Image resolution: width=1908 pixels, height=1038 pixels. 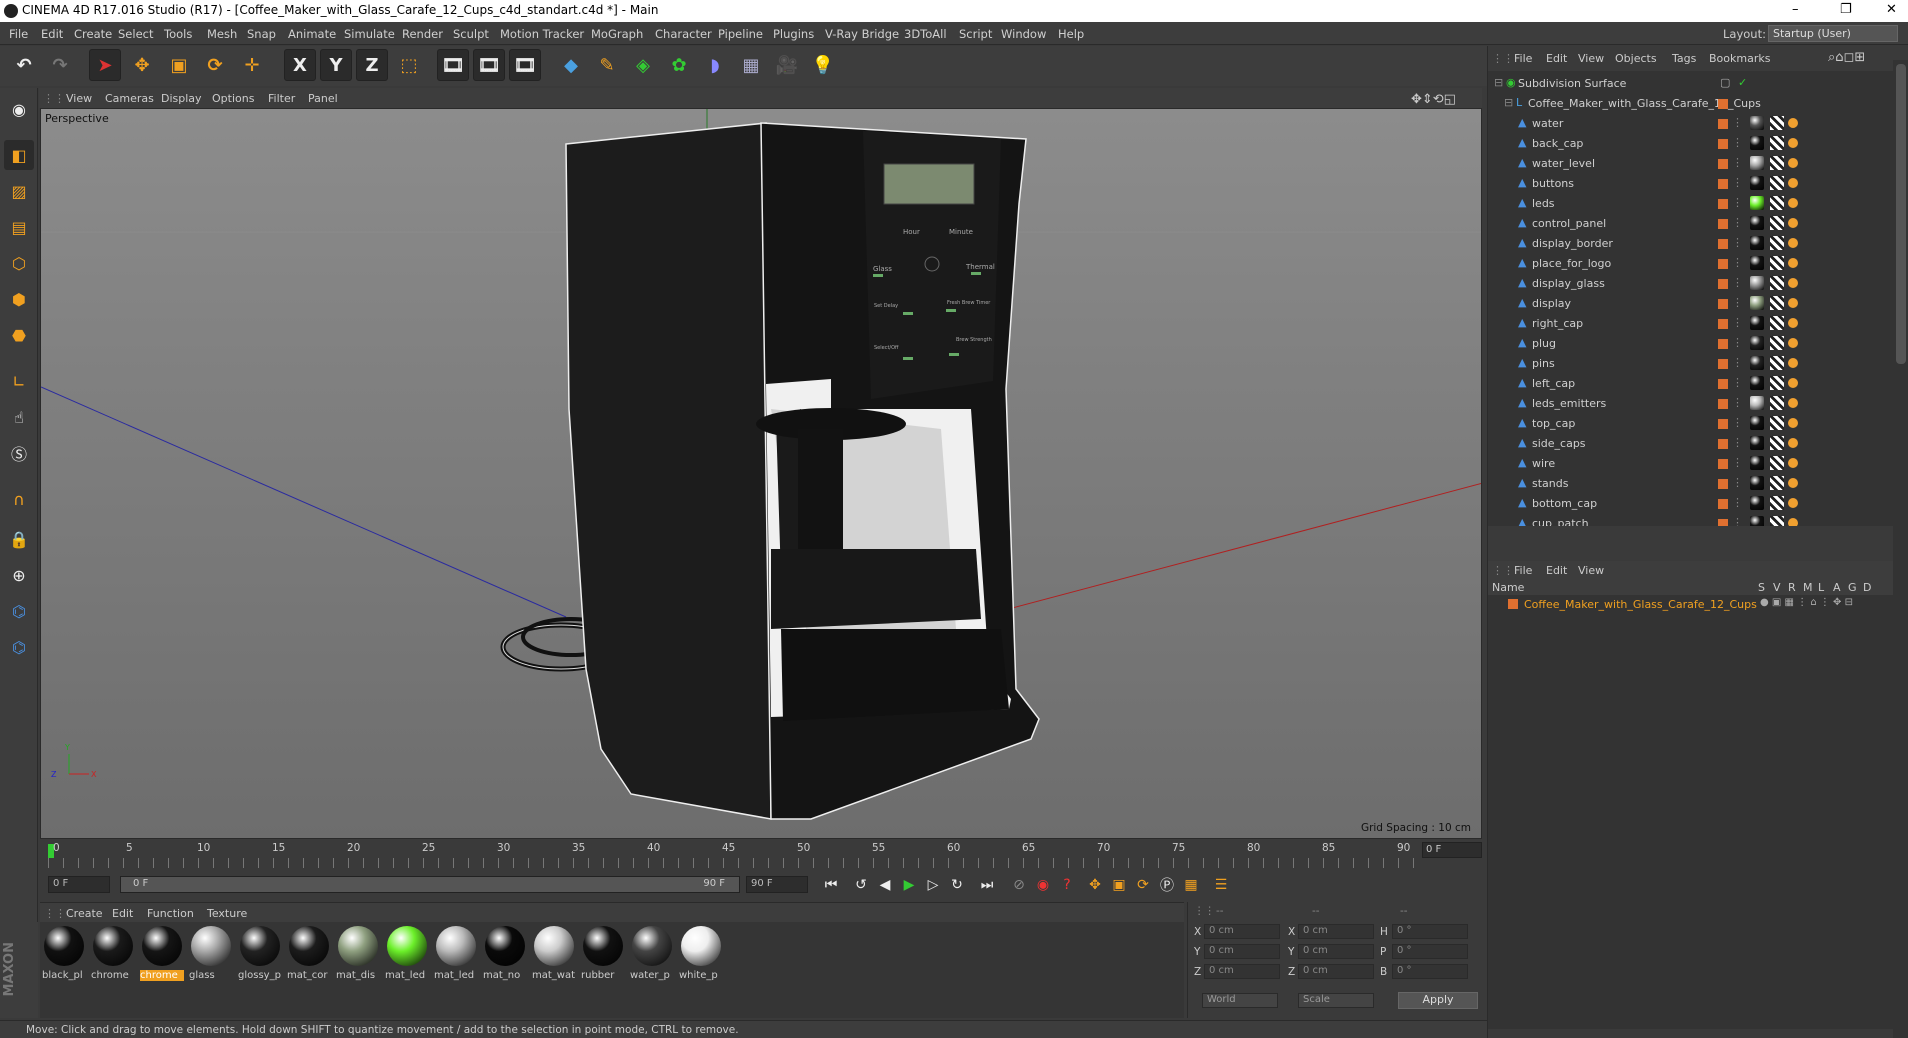 I want to click on vp-menu-options: Options, so click(x=233, y=98).